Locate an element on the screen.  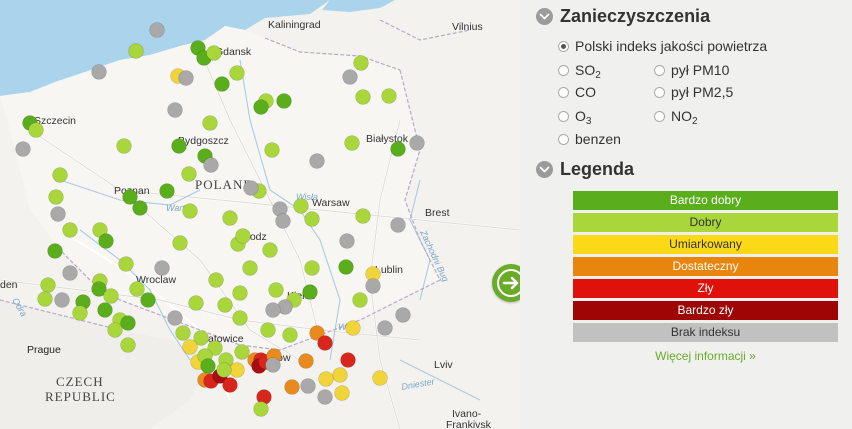
more-info-link: Więcej informacji » is located at coordinates (705, 356).